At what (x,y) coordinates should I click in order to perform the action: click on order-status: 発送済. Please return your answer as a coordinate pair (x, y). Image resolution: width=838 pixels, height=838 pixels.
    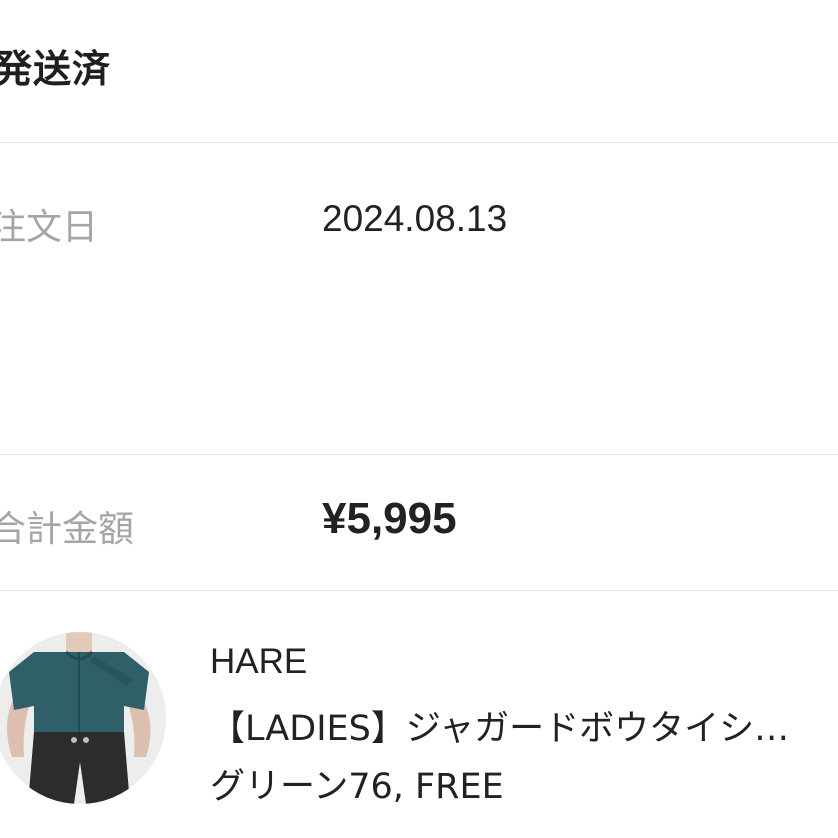
    Looking at the image, I should click on (56, 69).